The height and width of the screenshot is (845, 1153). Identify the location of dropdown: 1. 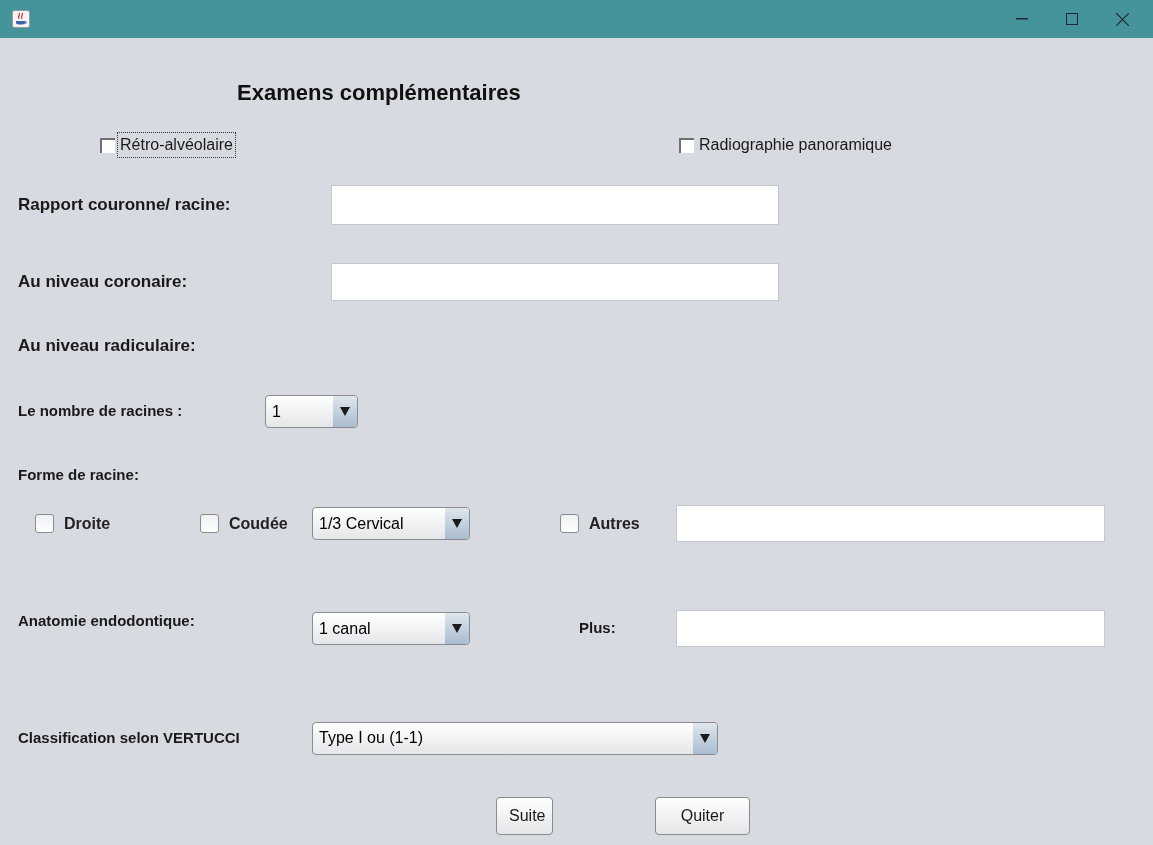
(311, 411).